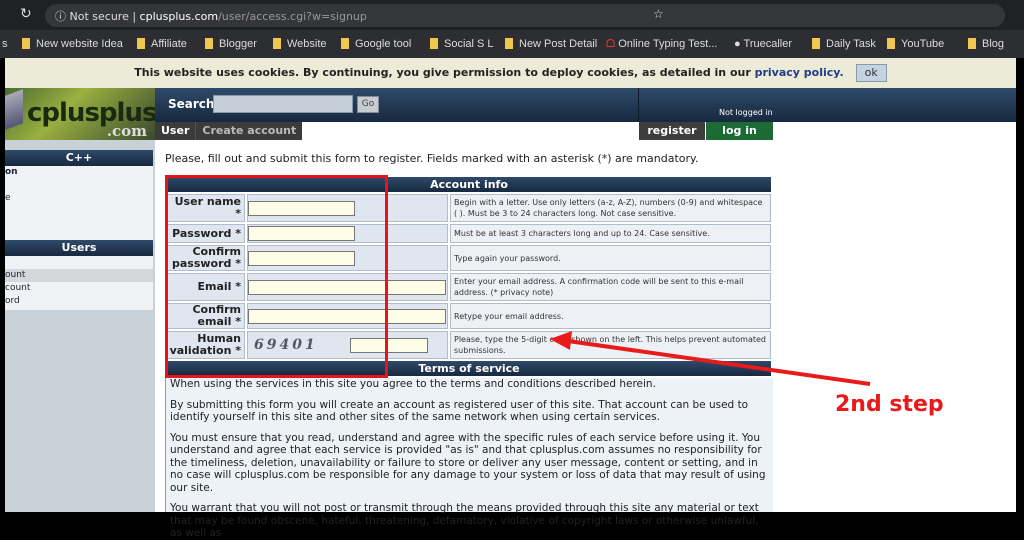  What do you see at coordinates (347, 316) in the screenshot?
I see `confirm-email-input` at bounding box center [347, 316].